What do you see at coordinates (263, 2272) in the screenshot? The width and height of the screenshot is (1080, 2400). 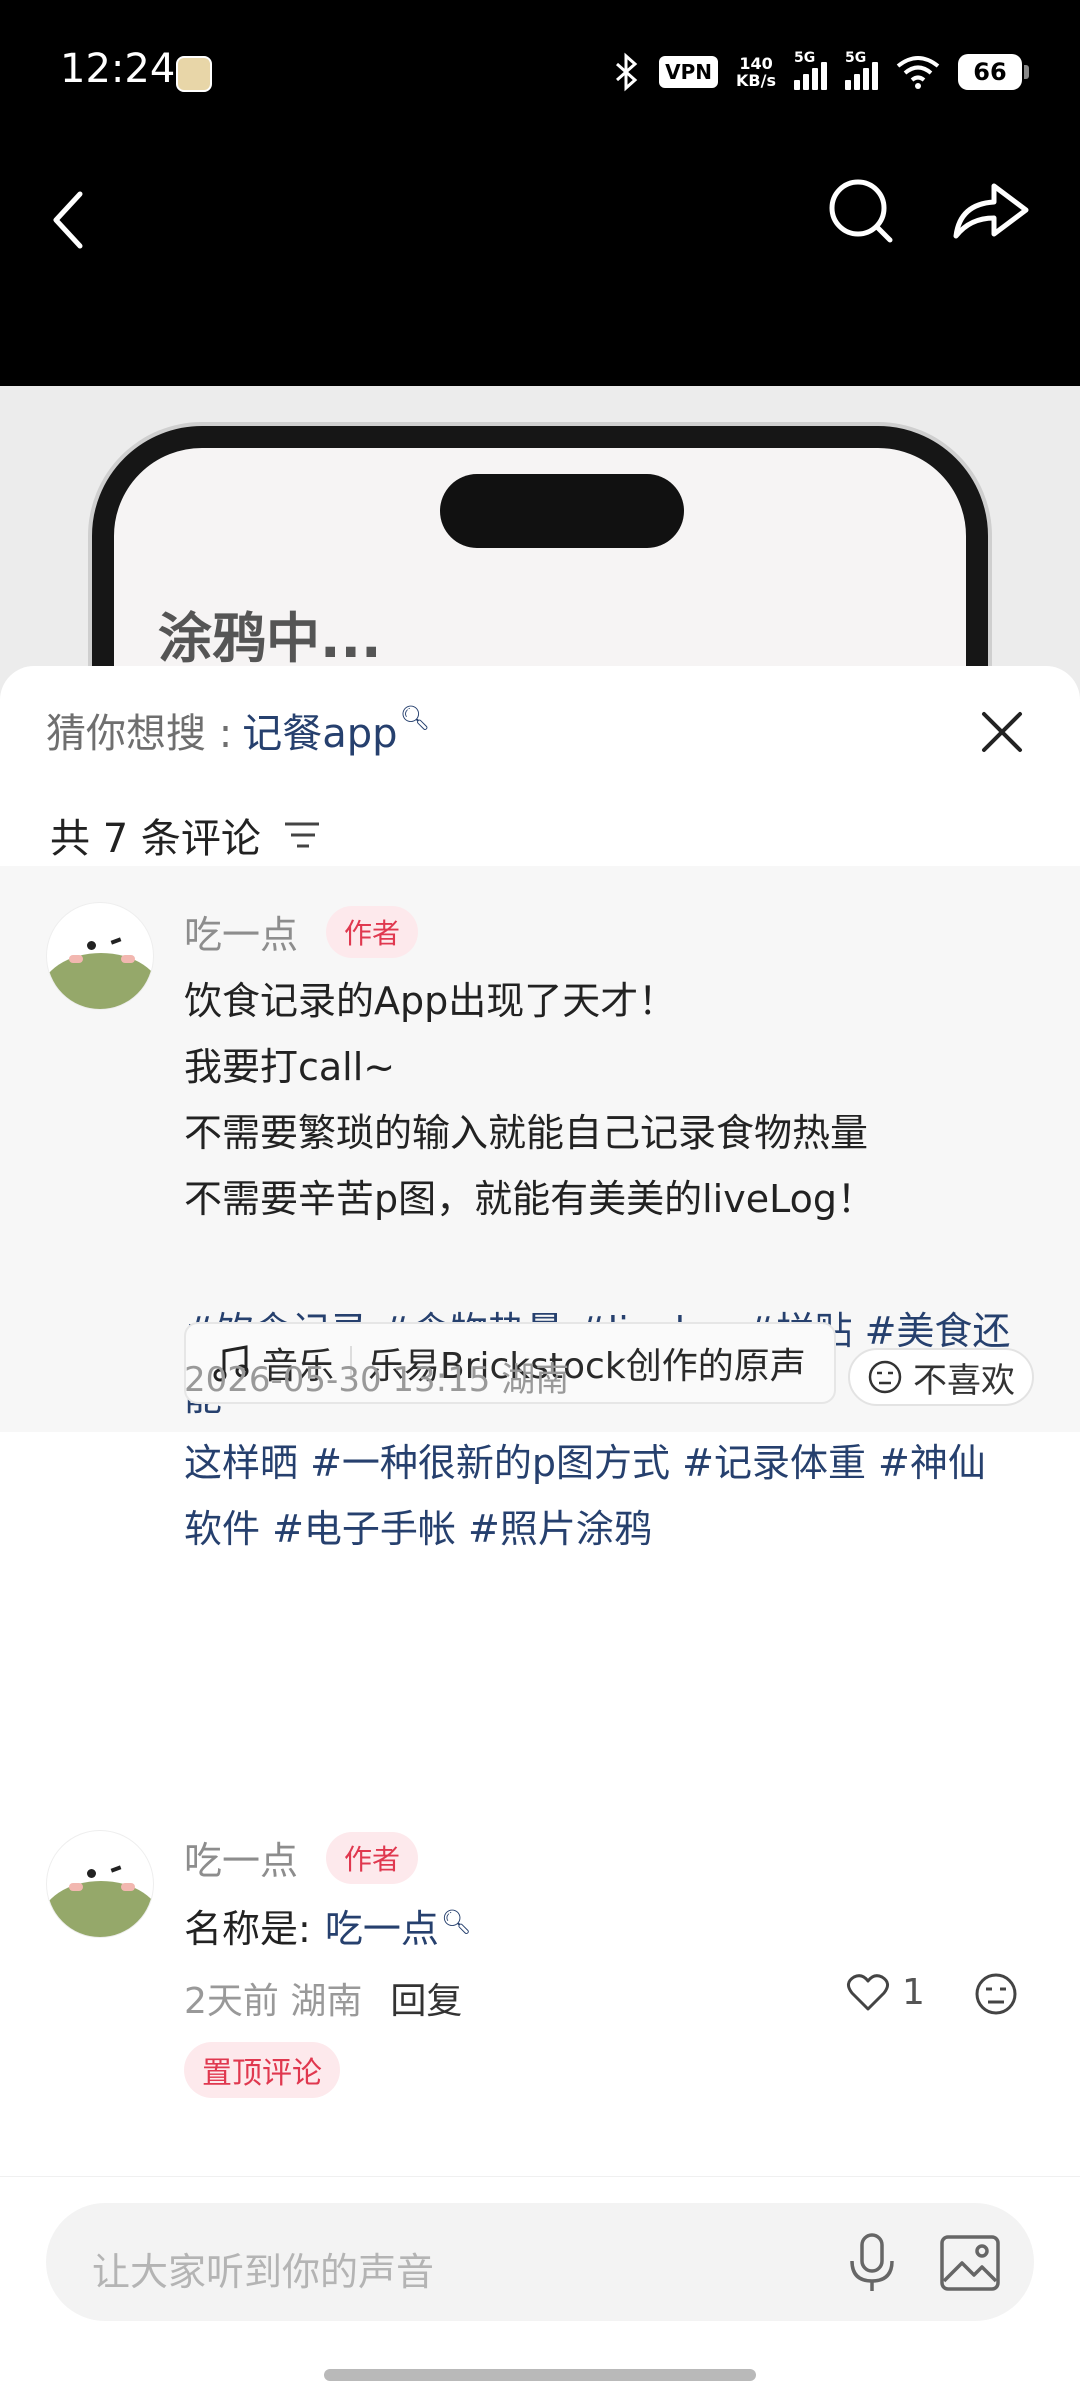 I see `comment-input-placeholder: 让大家听到你的声音` at bounding box center [263, 2272].